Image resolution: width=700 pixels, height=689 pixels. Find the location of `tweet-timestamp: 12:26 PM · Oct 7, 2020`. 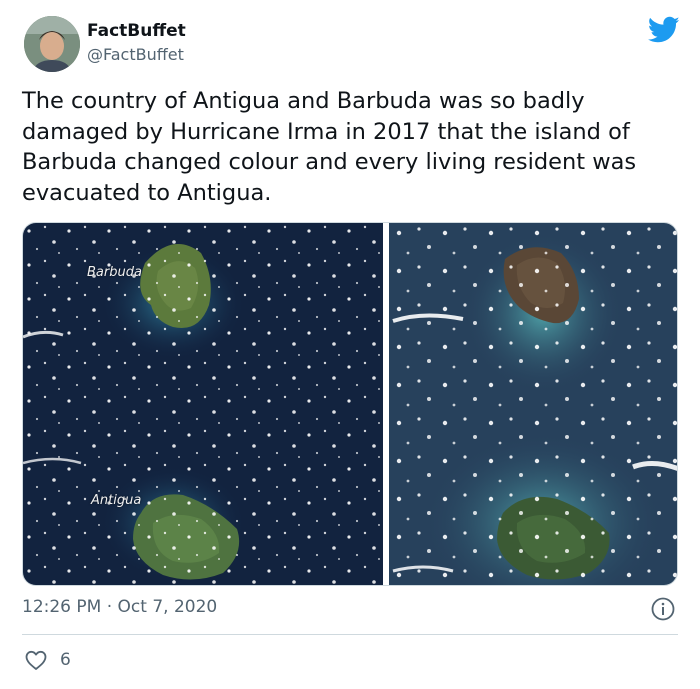

tweet-timestamp: 12:26 PM · Oct 7, 2020 is located at coordinates (119, 607).